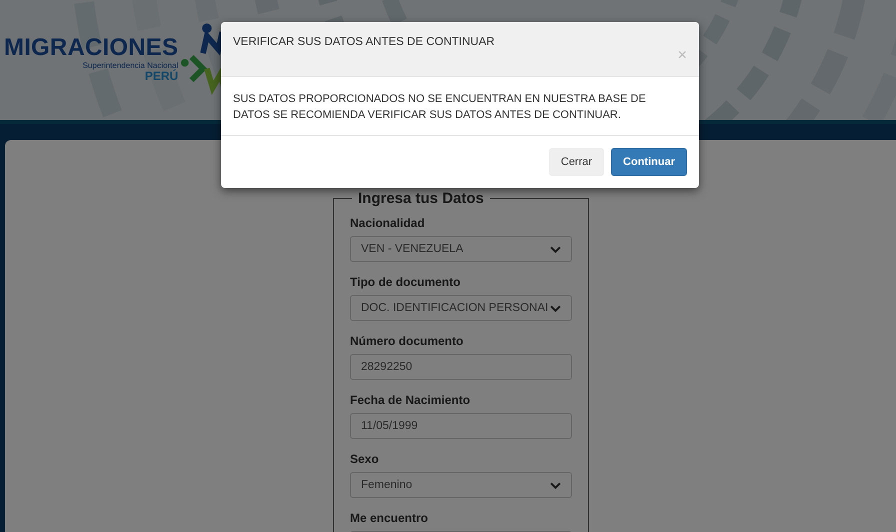 This screenshot has width=896, height=532. What do you see at coordinates (161, 76) in the screenshot?
I see `logo-country: PERÚ` at bounding box center [161, 76].